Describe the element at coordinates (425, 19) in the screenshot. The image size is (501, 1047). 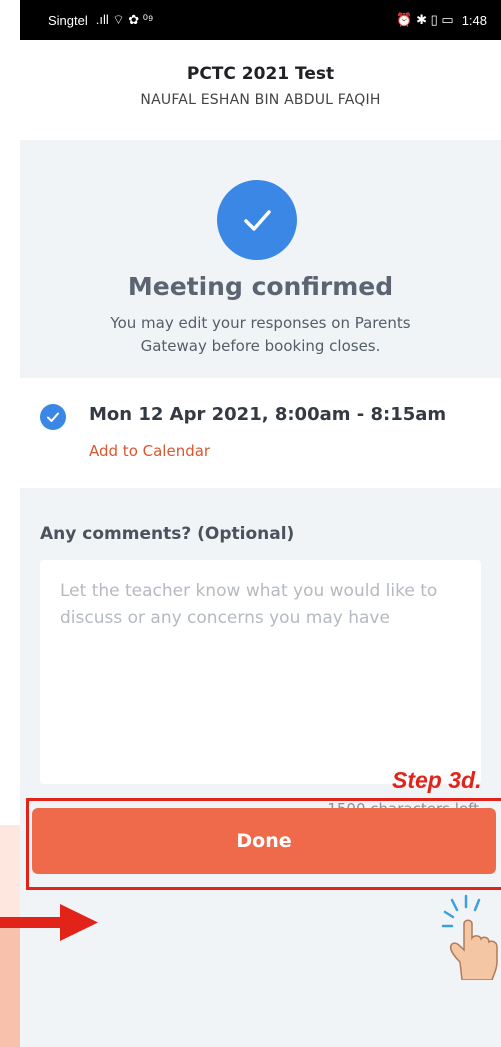
I see `system-icons: ⏰ ✱ ▯ ▭` at that location.